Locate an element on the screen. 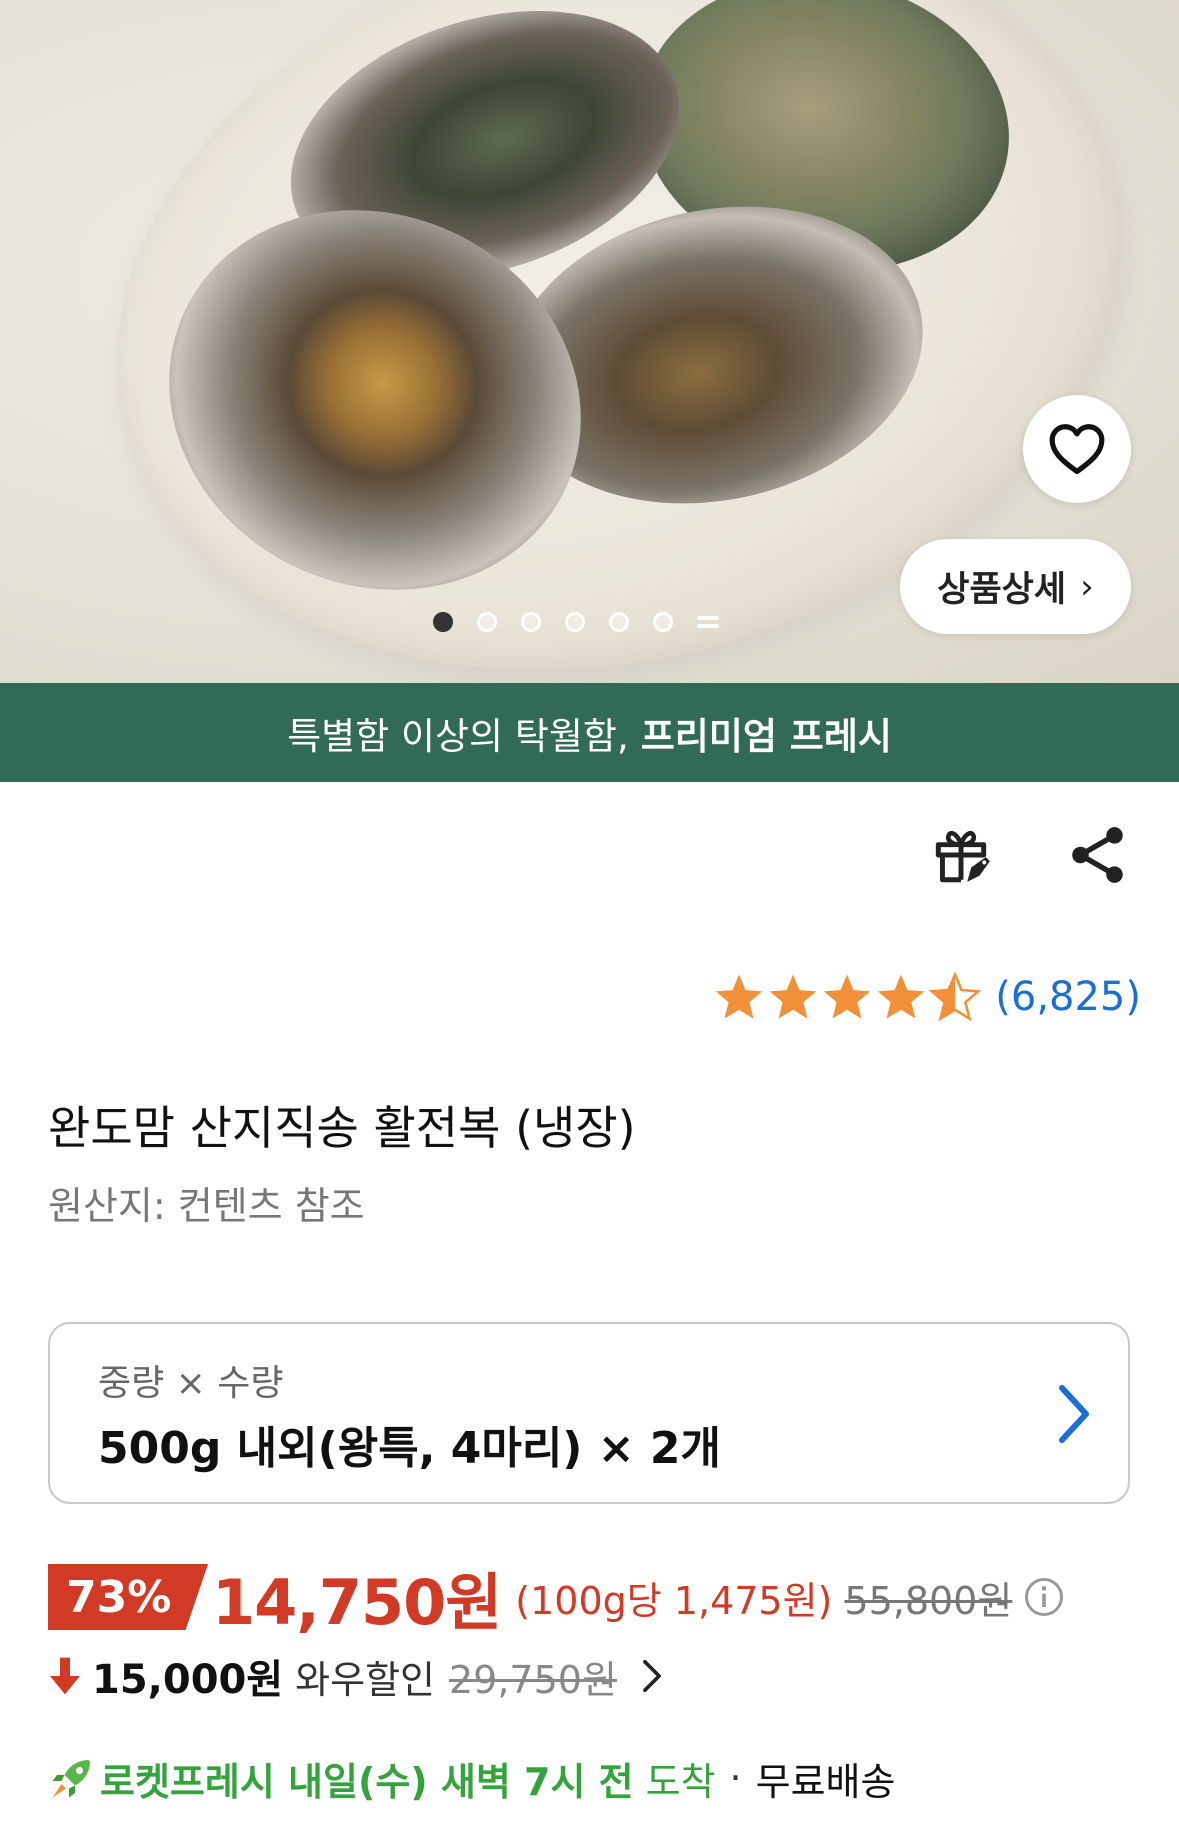 The height and width of the screenshot is (1841, 1179). price-row: 73% 14,750원 (100g당 1,475원) 55,800원 is located at coordinates (556, 1599).